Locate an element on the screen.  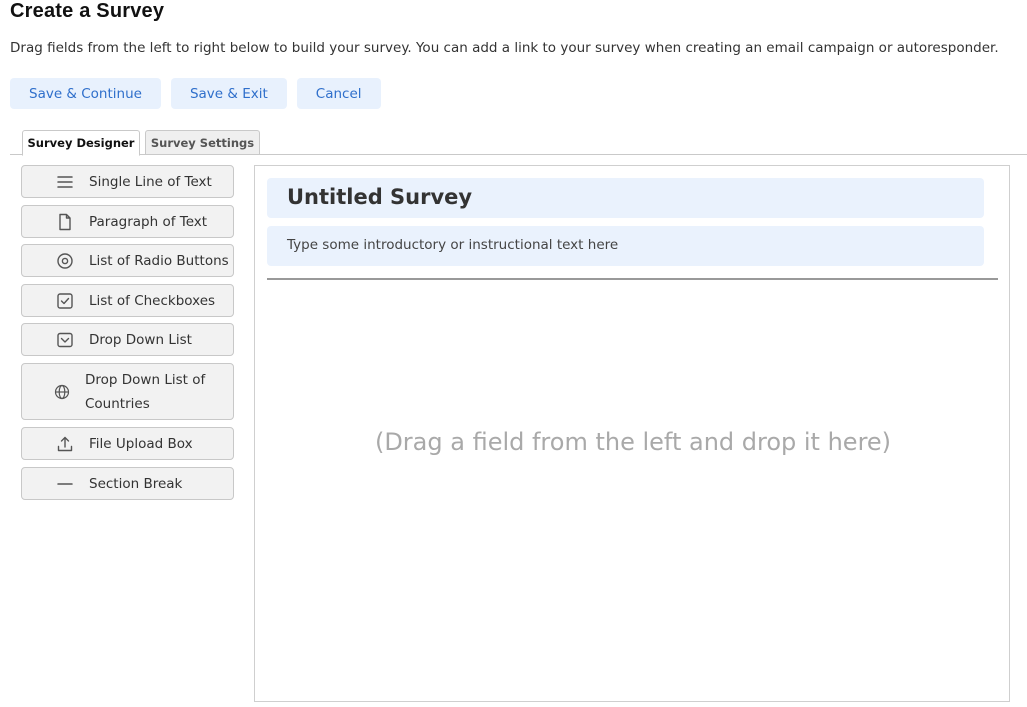
field-single-line-text: Single Line of Text is located at coordinates (127, 181).